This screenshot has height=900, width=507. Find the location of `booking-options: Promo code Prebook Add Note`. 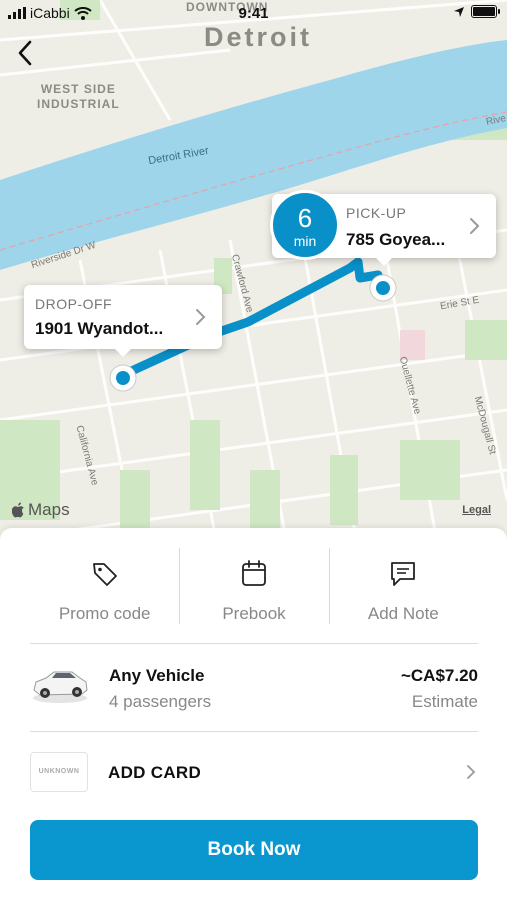

booking-options: Promo code Prebook Add Note is located at coordinates (254, 586).